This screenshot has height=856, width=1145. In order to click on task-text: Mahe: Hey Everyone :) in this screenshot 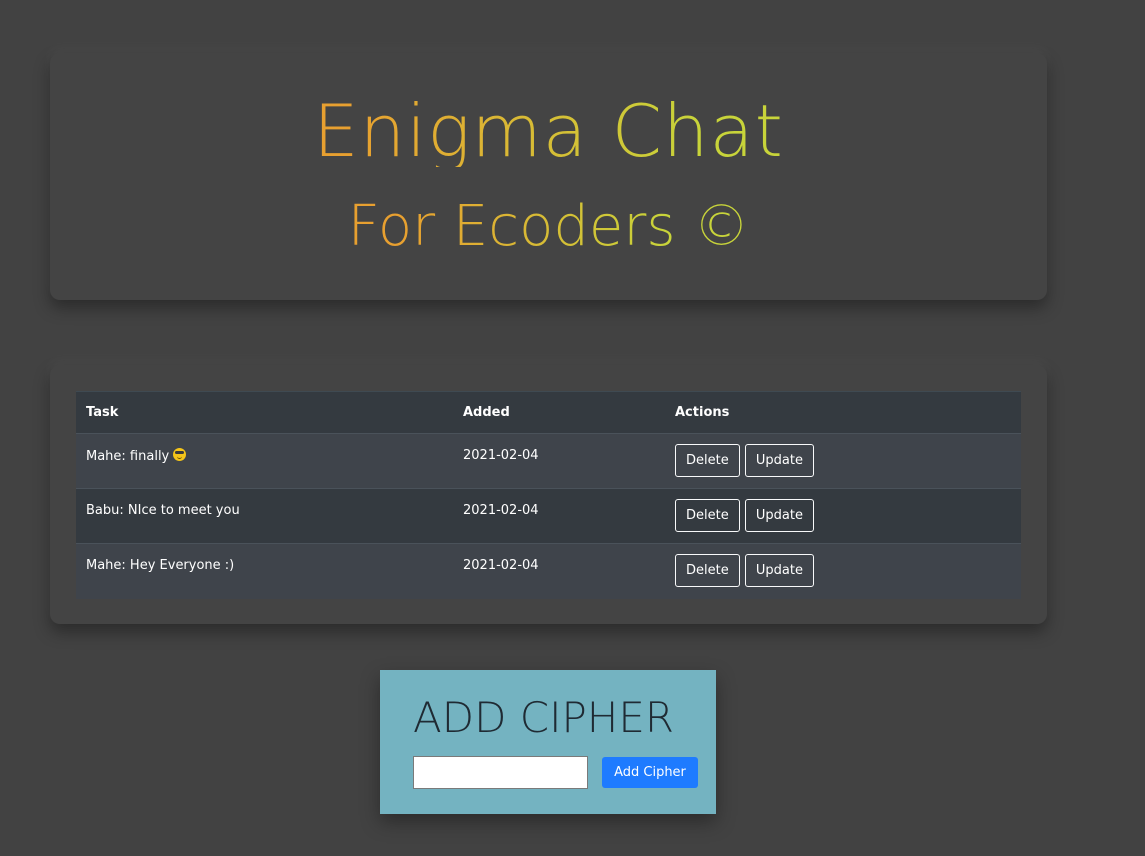, I will do `click(264, 571)`.